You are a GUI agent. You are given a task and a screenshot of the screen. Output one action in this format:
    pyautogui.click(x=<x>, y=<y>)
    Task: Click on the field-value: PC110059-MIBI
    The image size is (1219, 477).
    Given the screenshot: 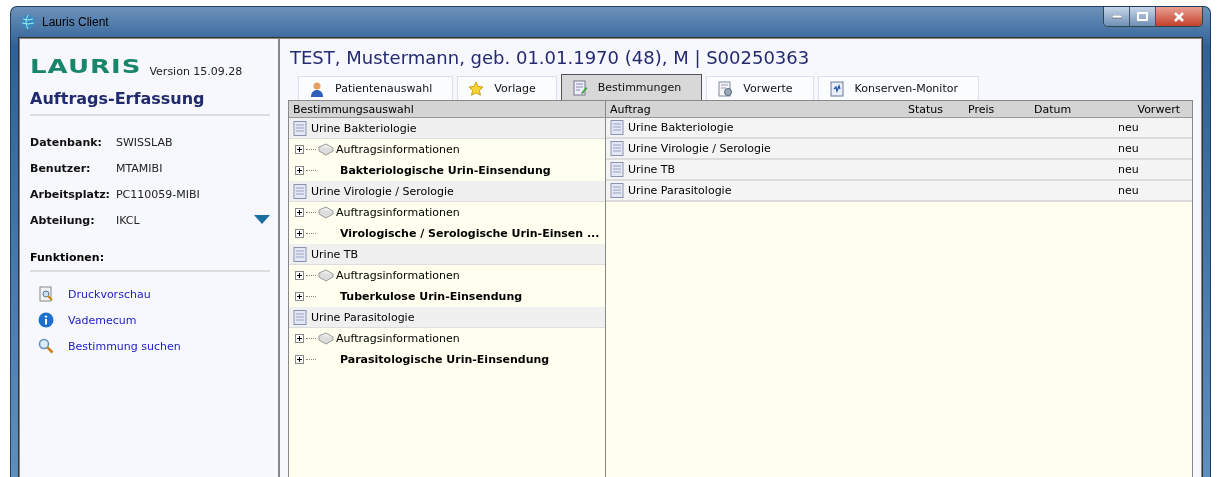 What is the action you would take?
    pyautogui.click(x=158, y=194)
    